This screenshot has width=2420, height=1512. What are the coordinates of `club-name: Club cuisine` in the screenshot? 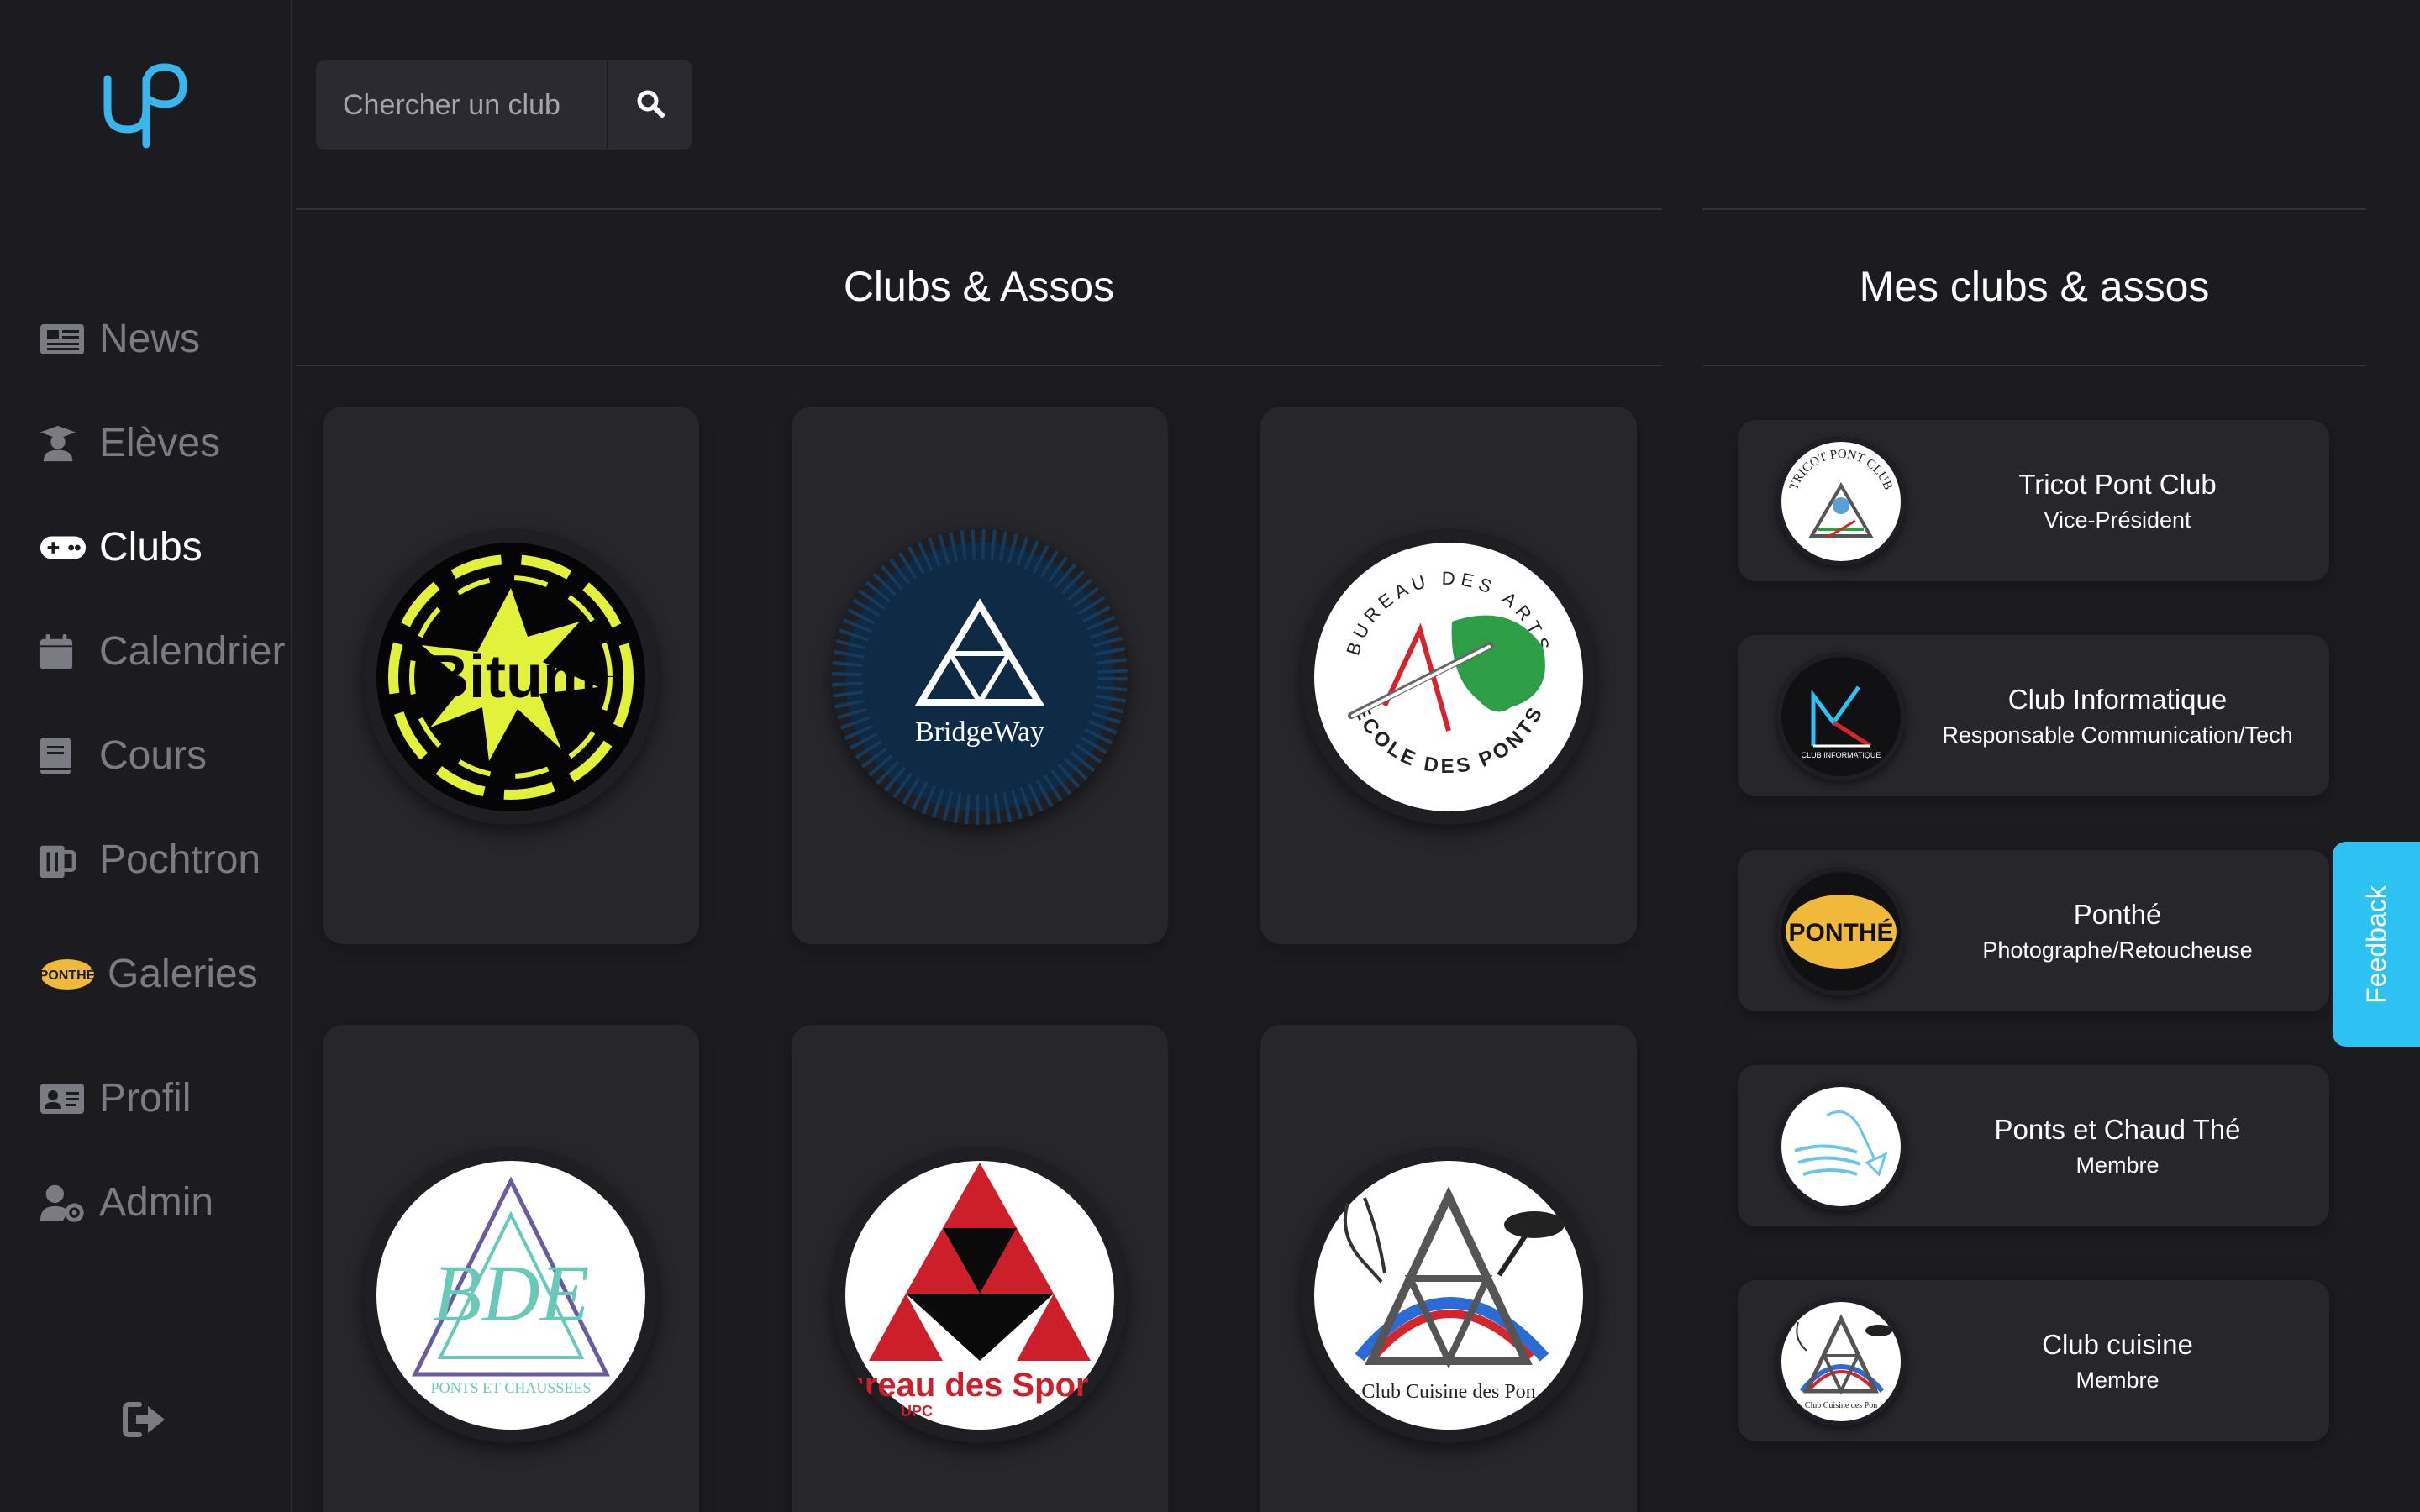 It's located at (2117, 1344).